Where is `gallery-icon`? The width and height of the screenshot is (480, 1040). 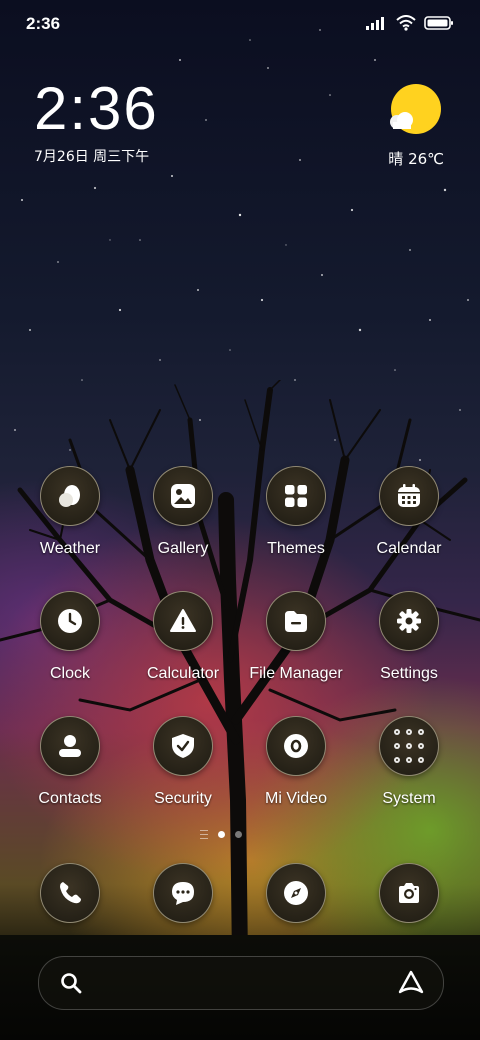 gallery-icon is located at coordinates (183, 496).